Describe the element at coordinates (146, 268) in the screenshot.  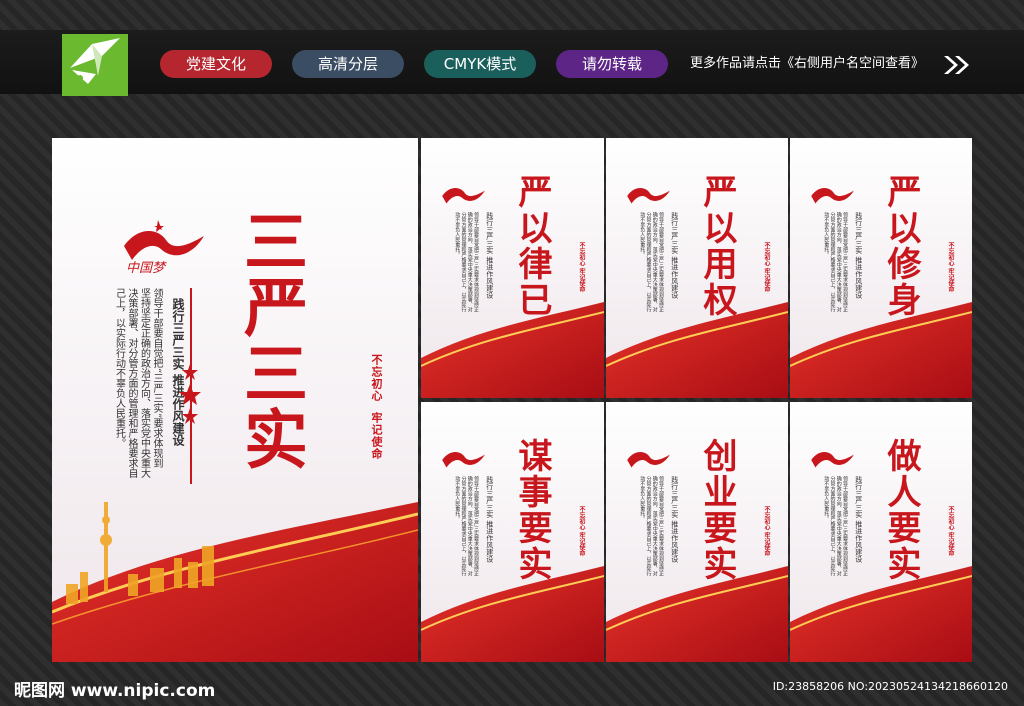
I see `svg-text: 中国梦` at that location.